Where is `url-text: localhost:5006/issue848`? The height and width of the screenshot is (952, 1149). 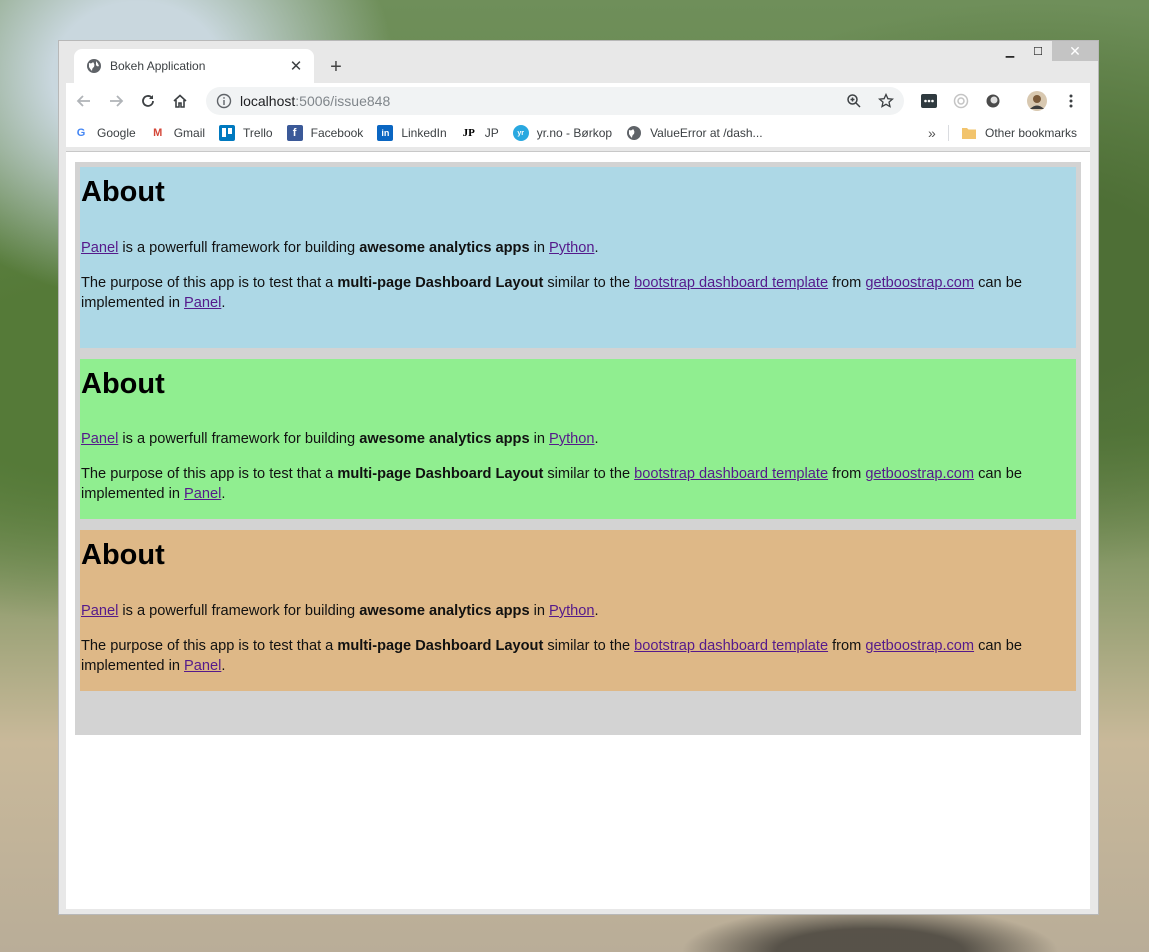
url-text: localhost:5006/issue848 is located at coordinates (540, 101).